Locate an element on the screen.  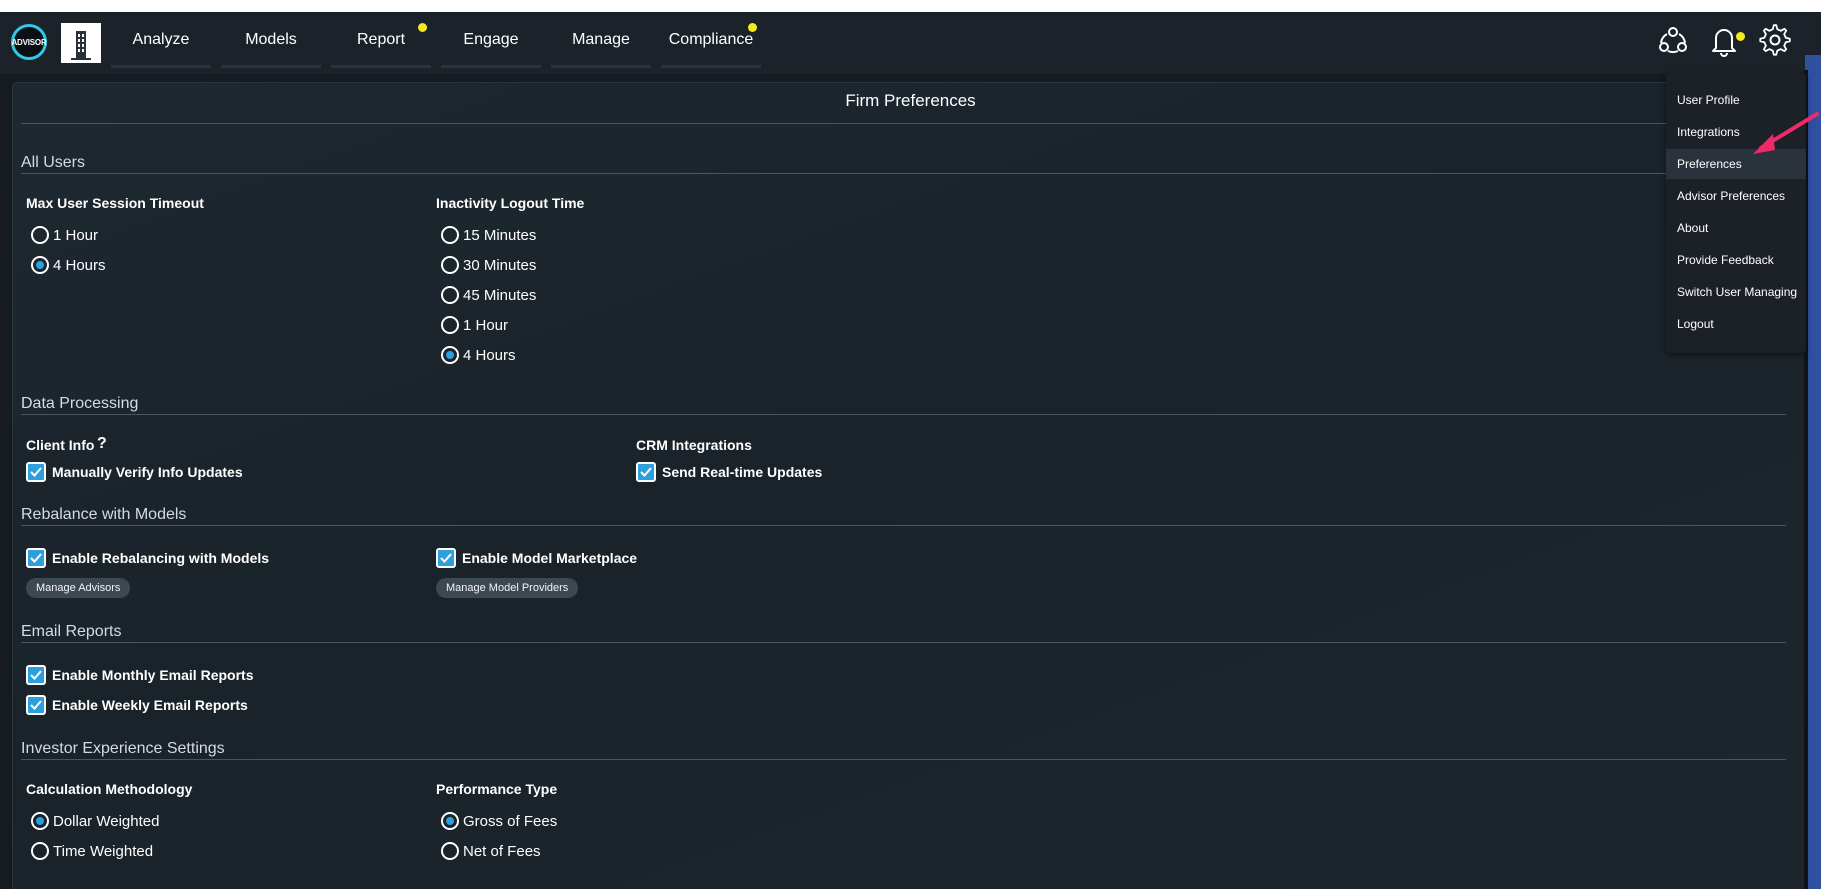
monthly-email-reports-checkbox-row: Enable Monthly Email Reports is located at coordinates (139, 675).